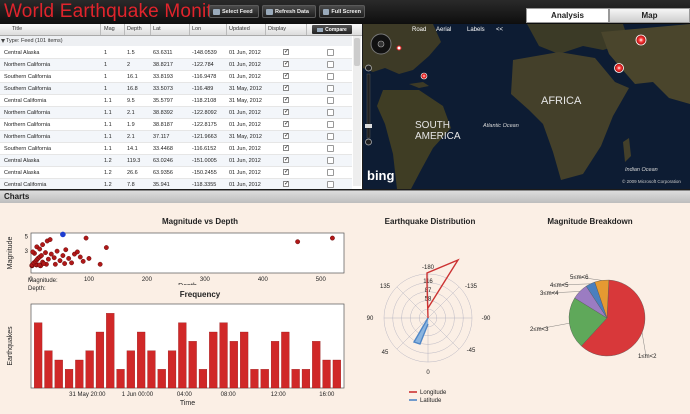 Image resolution: width=690 pixels, height=414 pixels. I want to click on column-header-updated: Updated, so click(239, 29).